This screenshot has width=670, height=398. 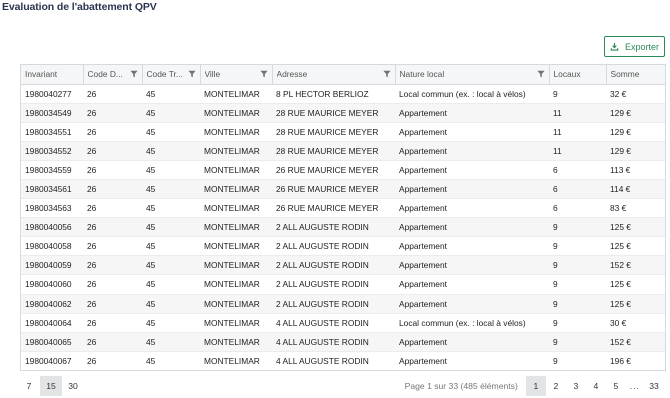 I want to click on cell-invariant: 1980034563, so click(x=52, y=208).